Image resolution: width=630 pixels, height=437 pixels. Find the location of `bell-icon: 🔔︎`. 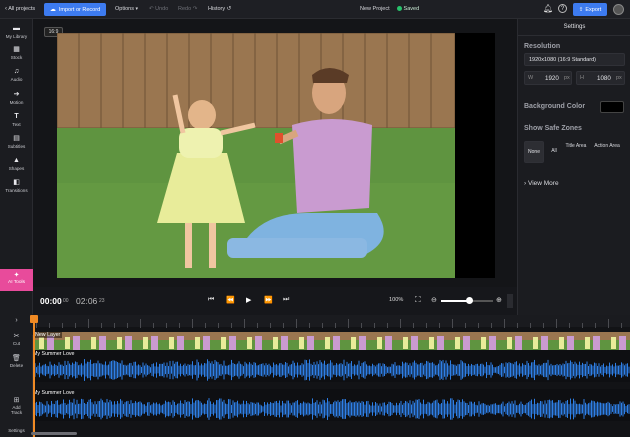

bell-icon: 🔔︎ is located at coordinates (548, 8).